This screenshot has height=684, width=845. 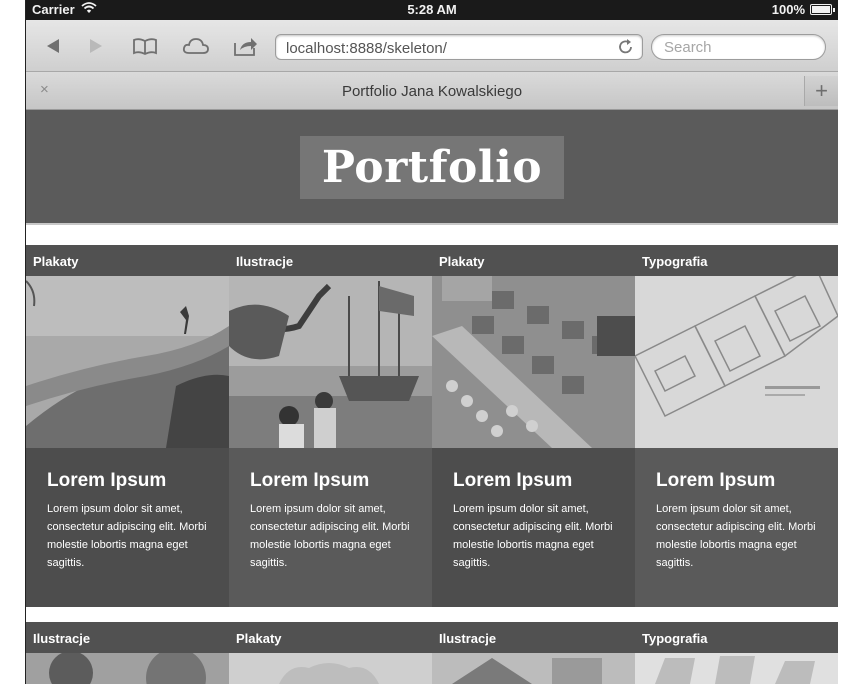 I want to click on left-frame, so click(x=13, y=342).